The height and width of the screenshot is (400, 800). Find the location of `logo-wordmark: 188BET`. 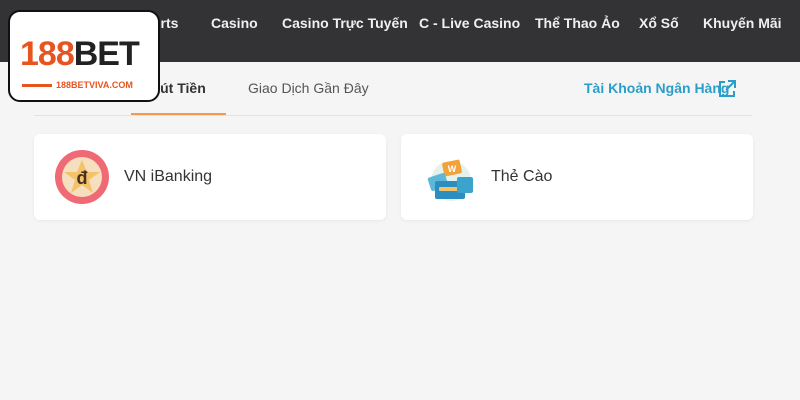

logo-wordmark: 188BET is located at coordinates (80, 54).